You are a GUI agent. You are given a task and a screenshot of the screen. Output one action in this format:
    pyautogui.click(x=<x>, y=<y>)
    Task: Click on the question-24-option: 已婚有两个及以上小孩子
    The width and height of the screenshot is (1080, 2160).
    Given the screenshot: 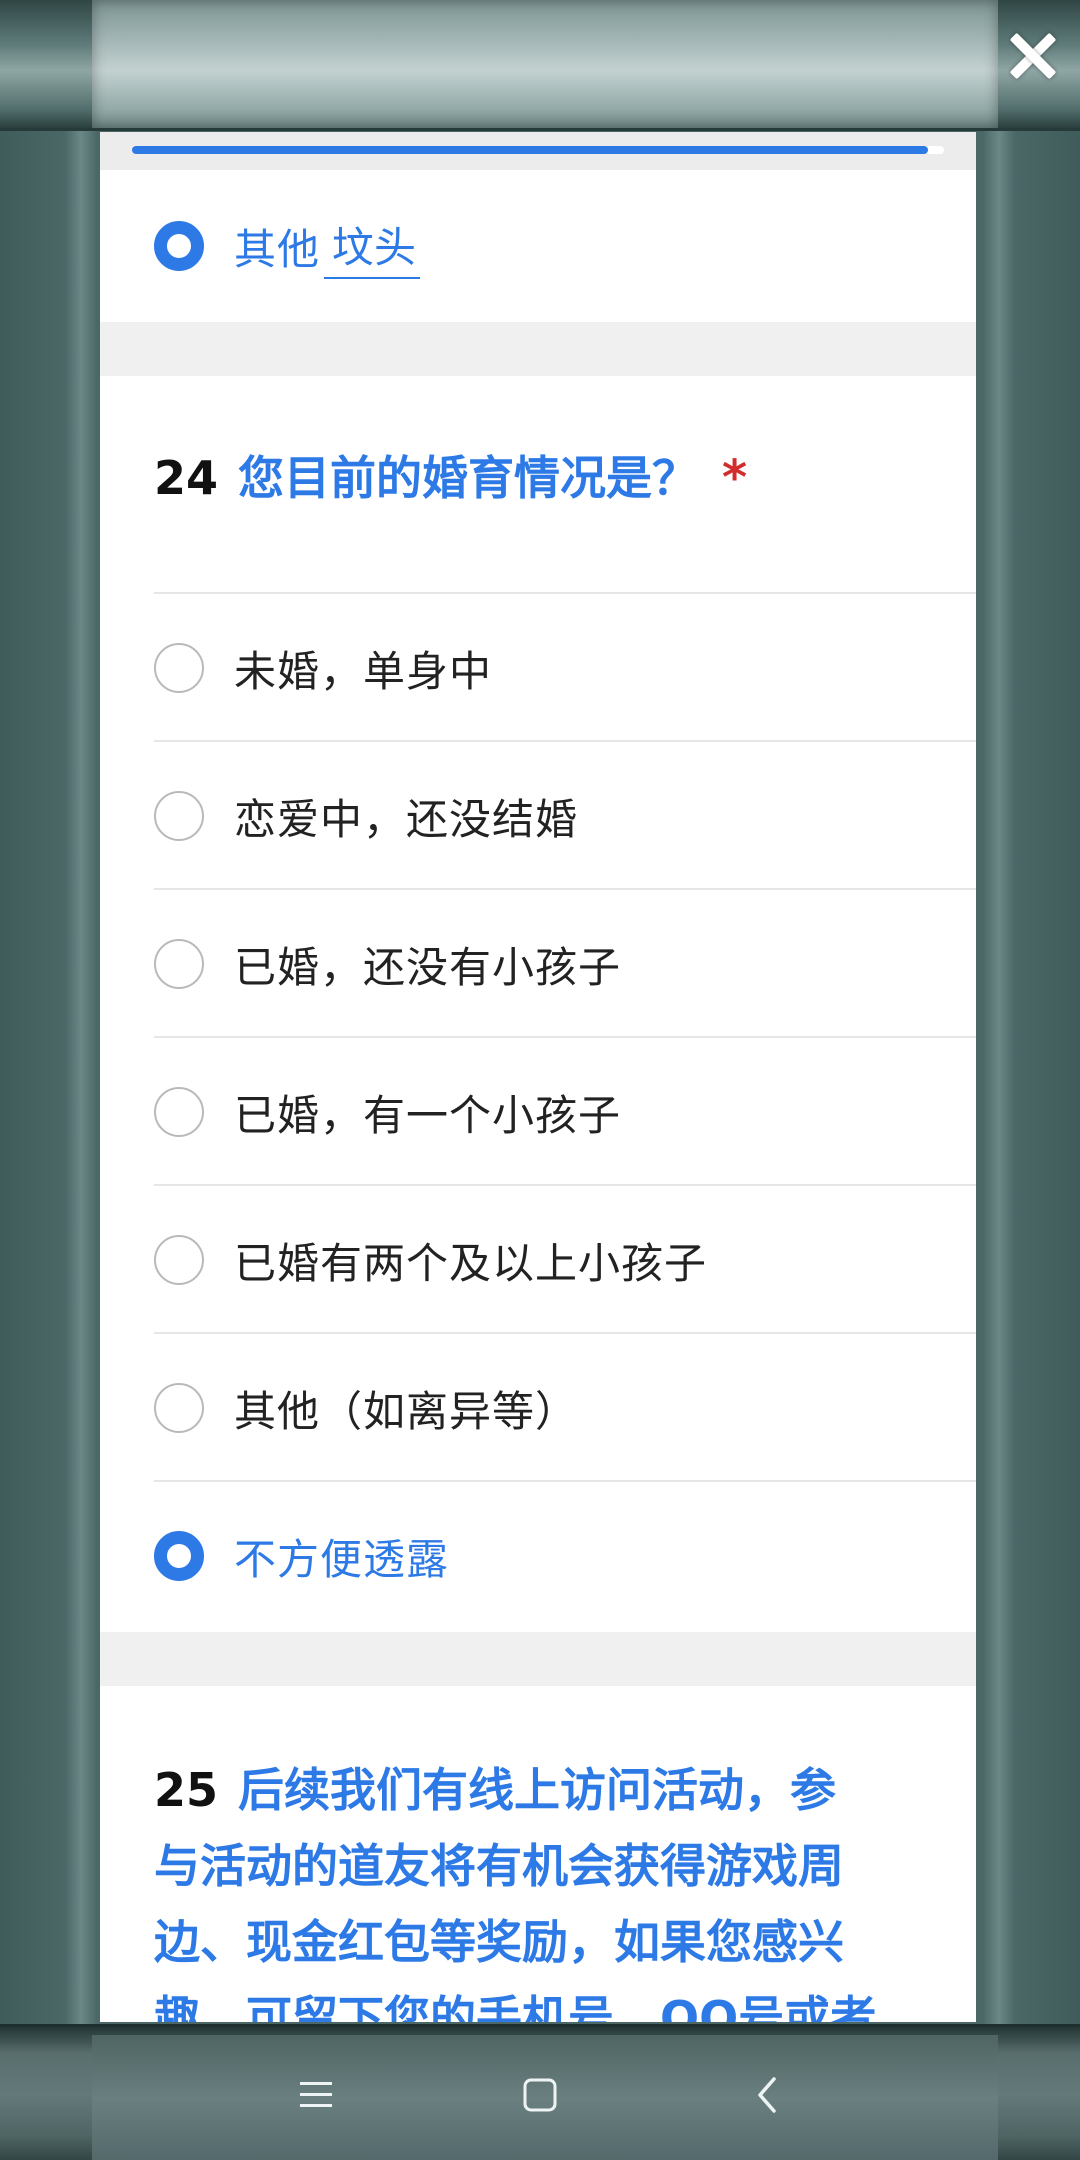 What is the action you would take?
    pyautogui.click(x=565, y=1259)
    